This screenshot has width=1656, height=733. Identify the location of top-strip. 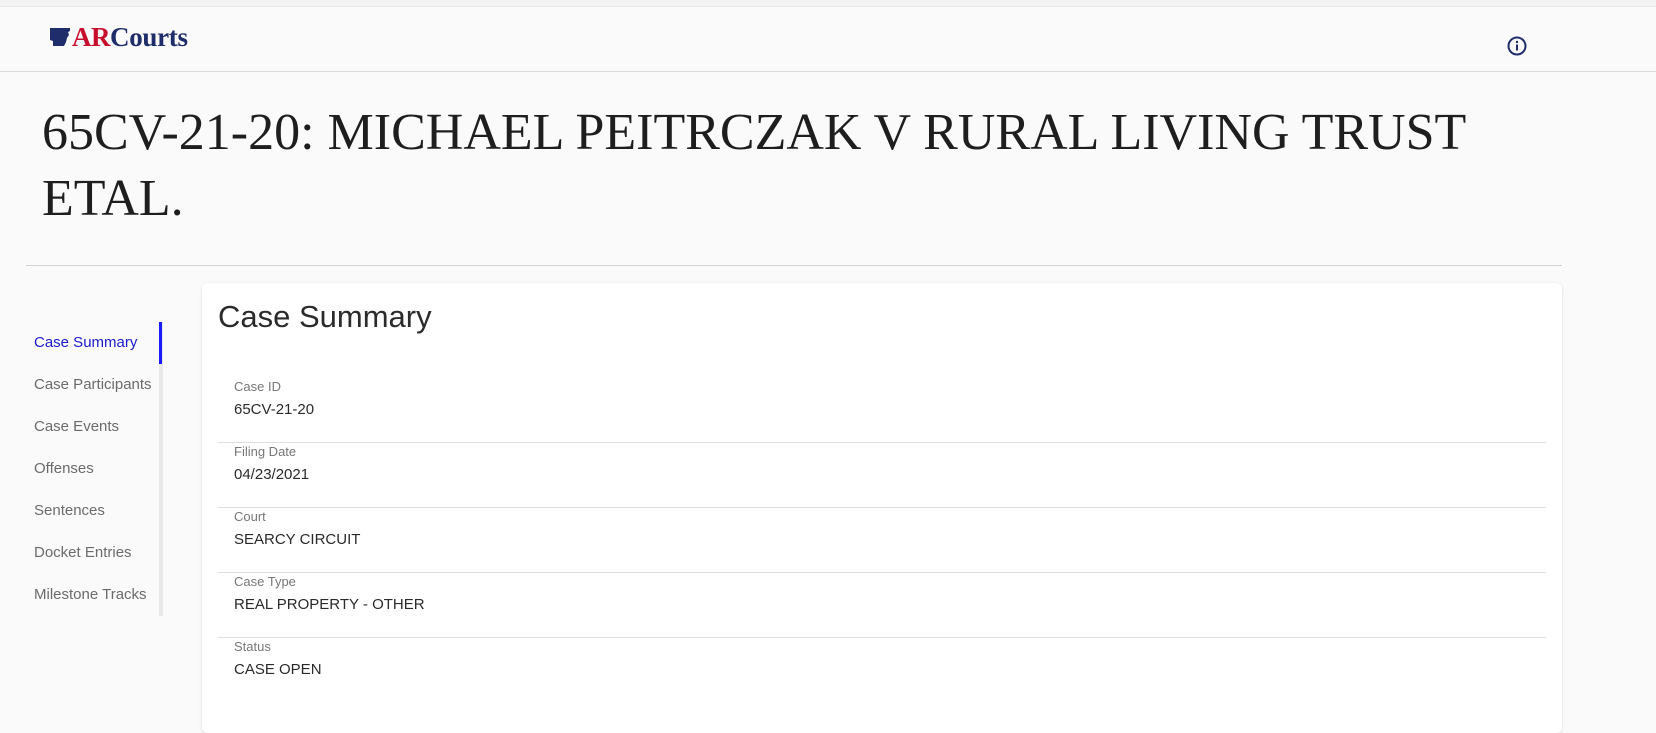
(828, 3).